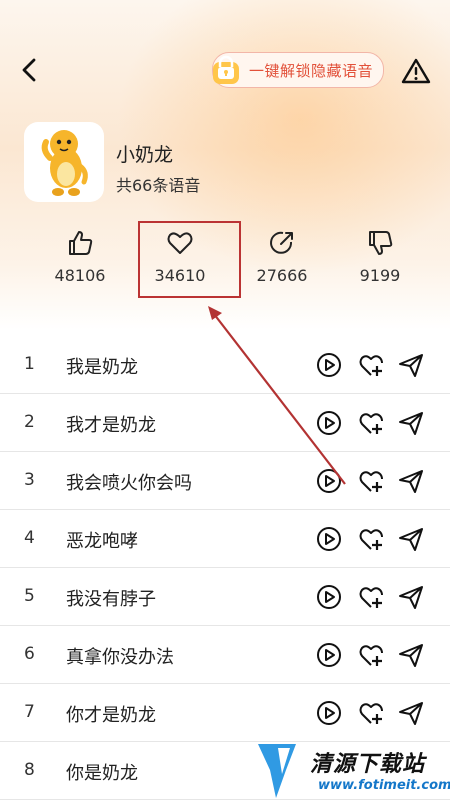  Describe the element at coordinates (416, 71) in the screenshot. I see `warning-icon` at that location.